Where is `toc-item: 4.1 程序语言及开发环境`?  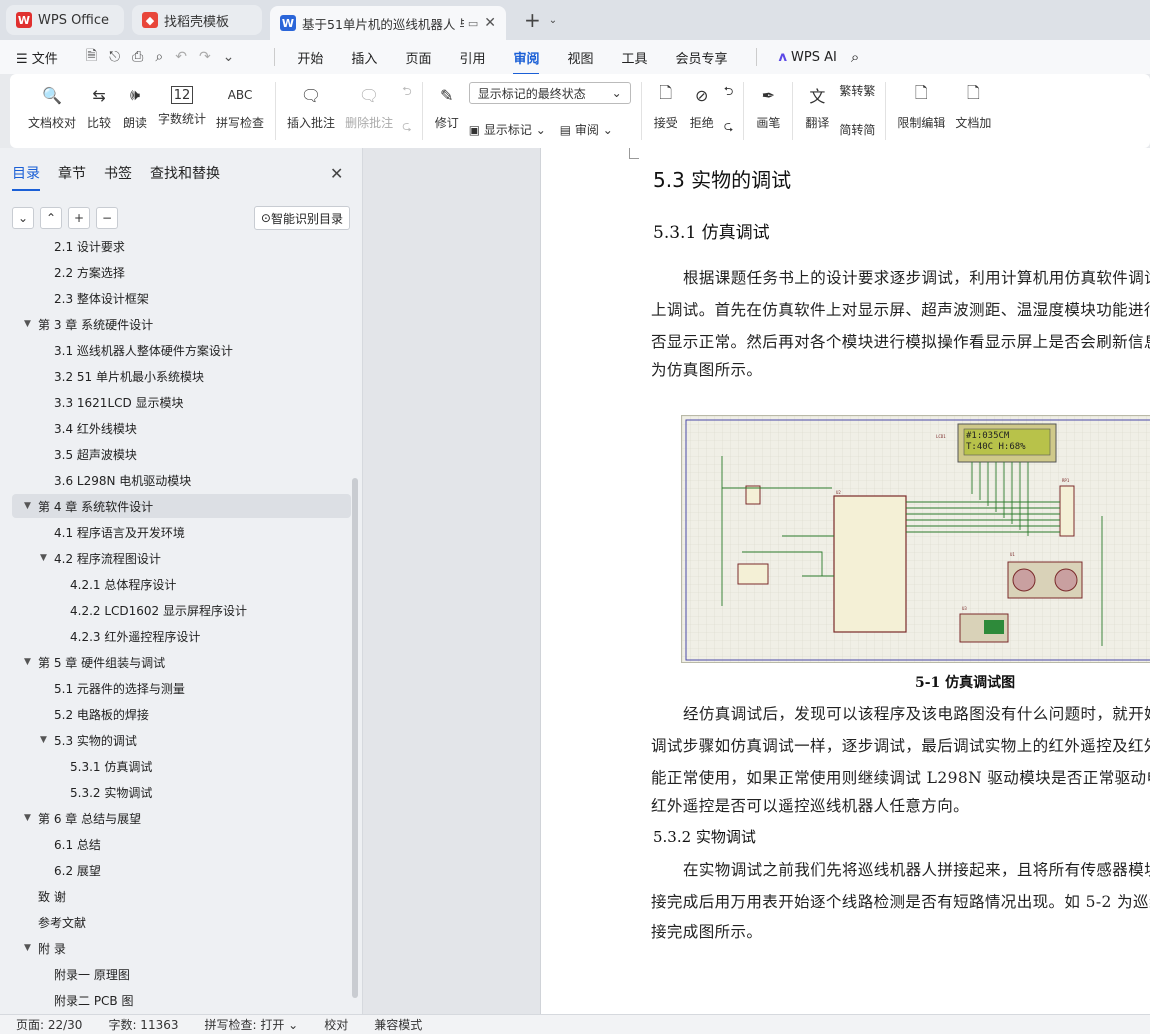
toc-item: 4.1 程序语言及开发环境 is located at coordinates (181, 532).